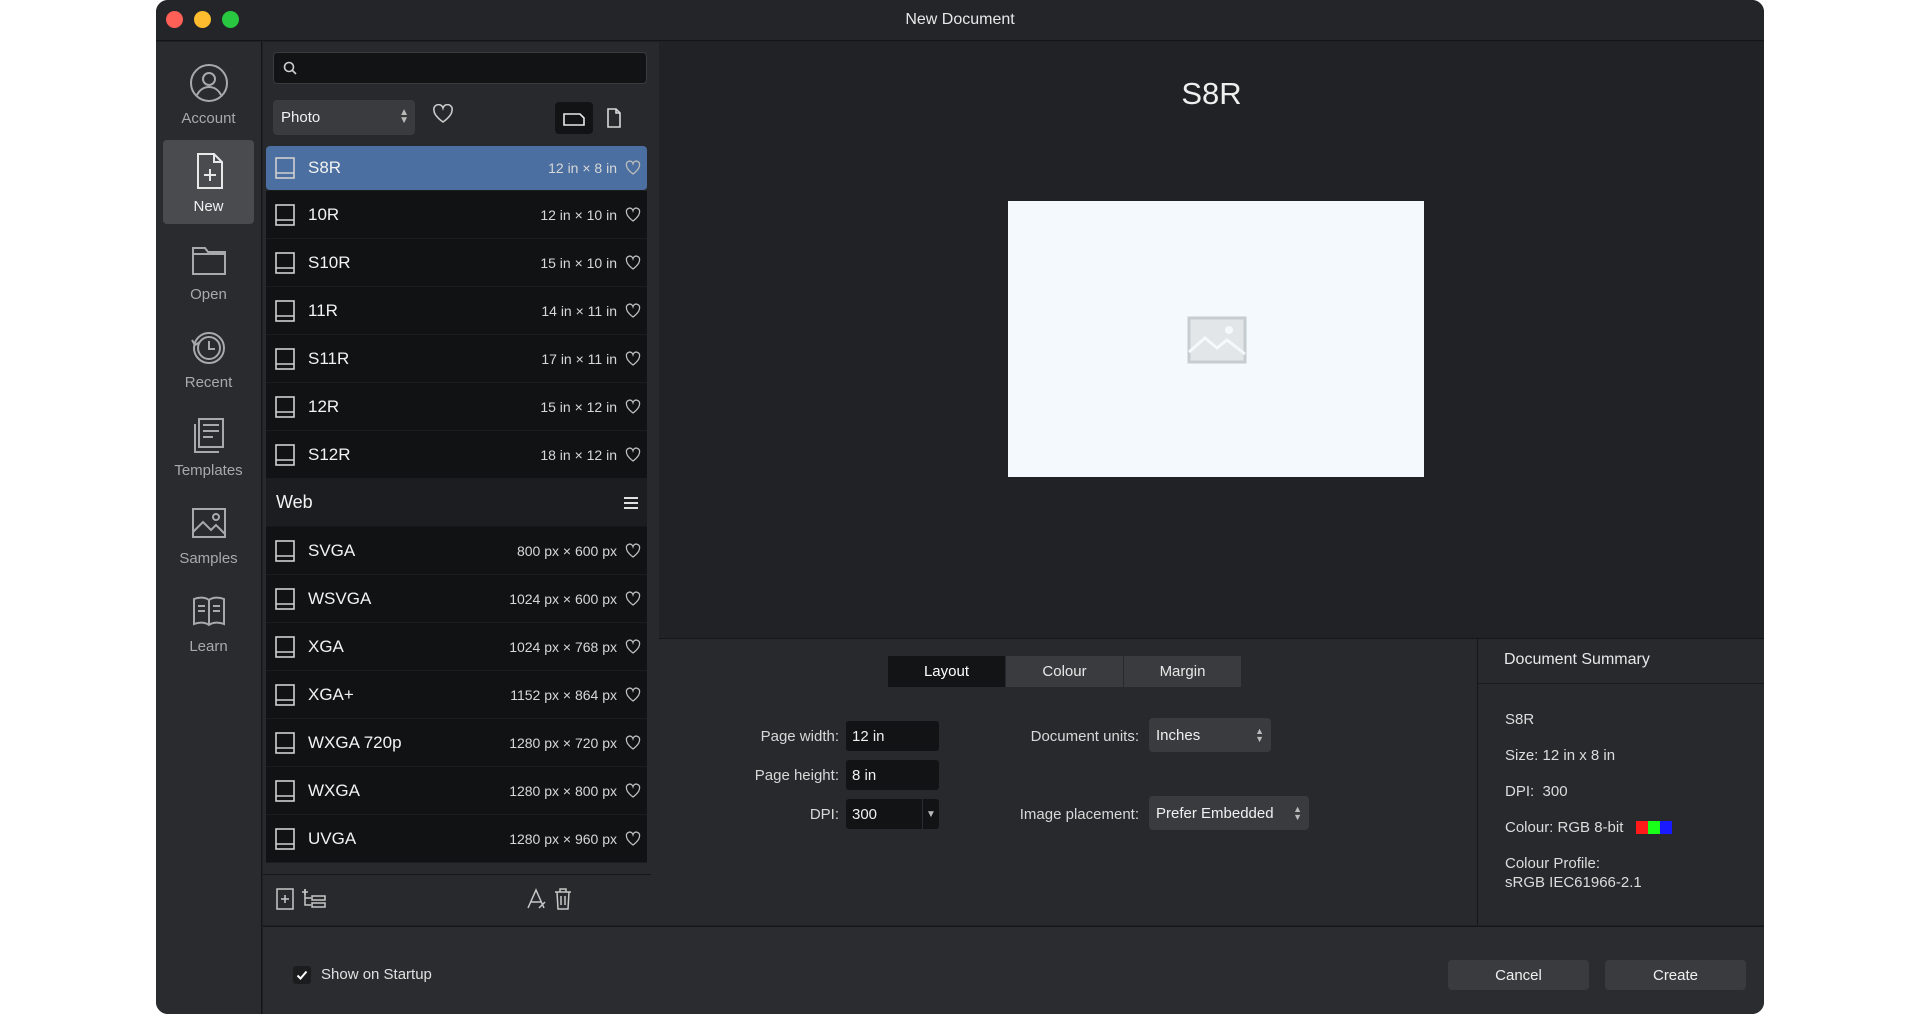 The height and width of the screenshot is (1014, 1920). I want to click on preset-size: 1024 px × 600 px, so click(563, 598).